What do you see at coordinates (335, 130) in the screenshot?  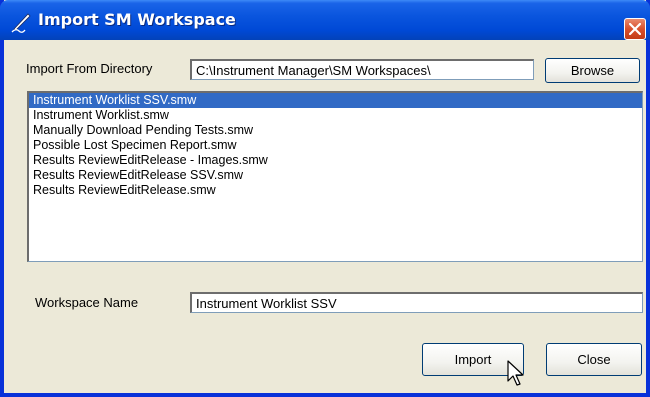 I see `list-item: Manually Download Pending Tests.smw` at bounding box center [335, 130].